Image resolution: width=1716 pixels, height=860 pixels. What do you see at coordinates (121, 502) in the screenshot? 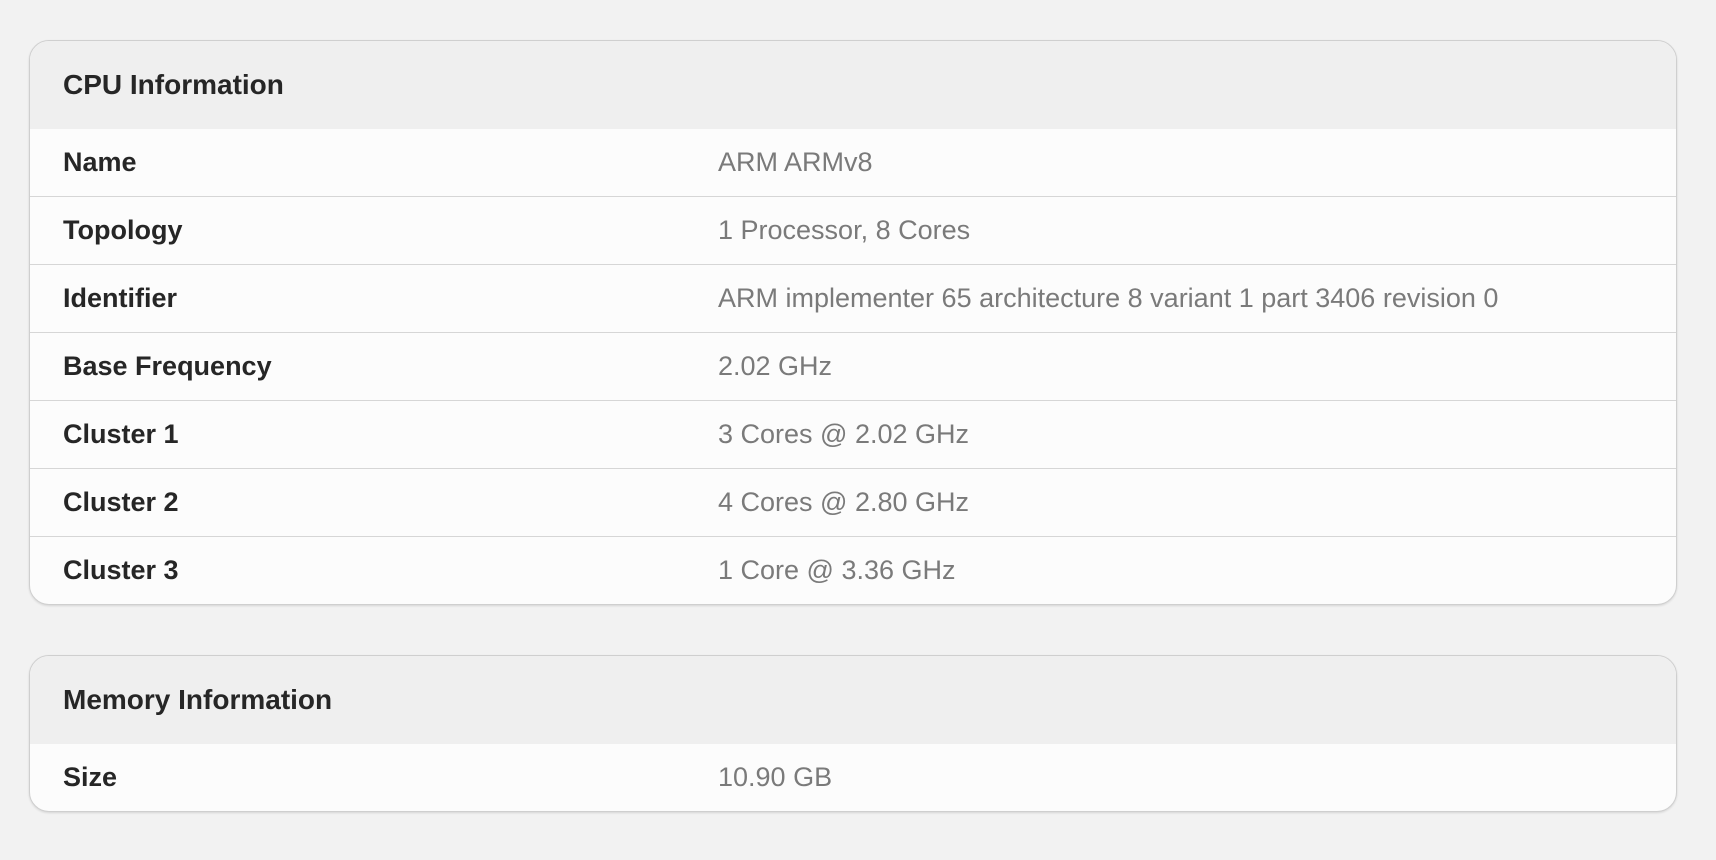
I see `cpu-cluster-2-label: Cluster 2` at bounding box center [121, 502].